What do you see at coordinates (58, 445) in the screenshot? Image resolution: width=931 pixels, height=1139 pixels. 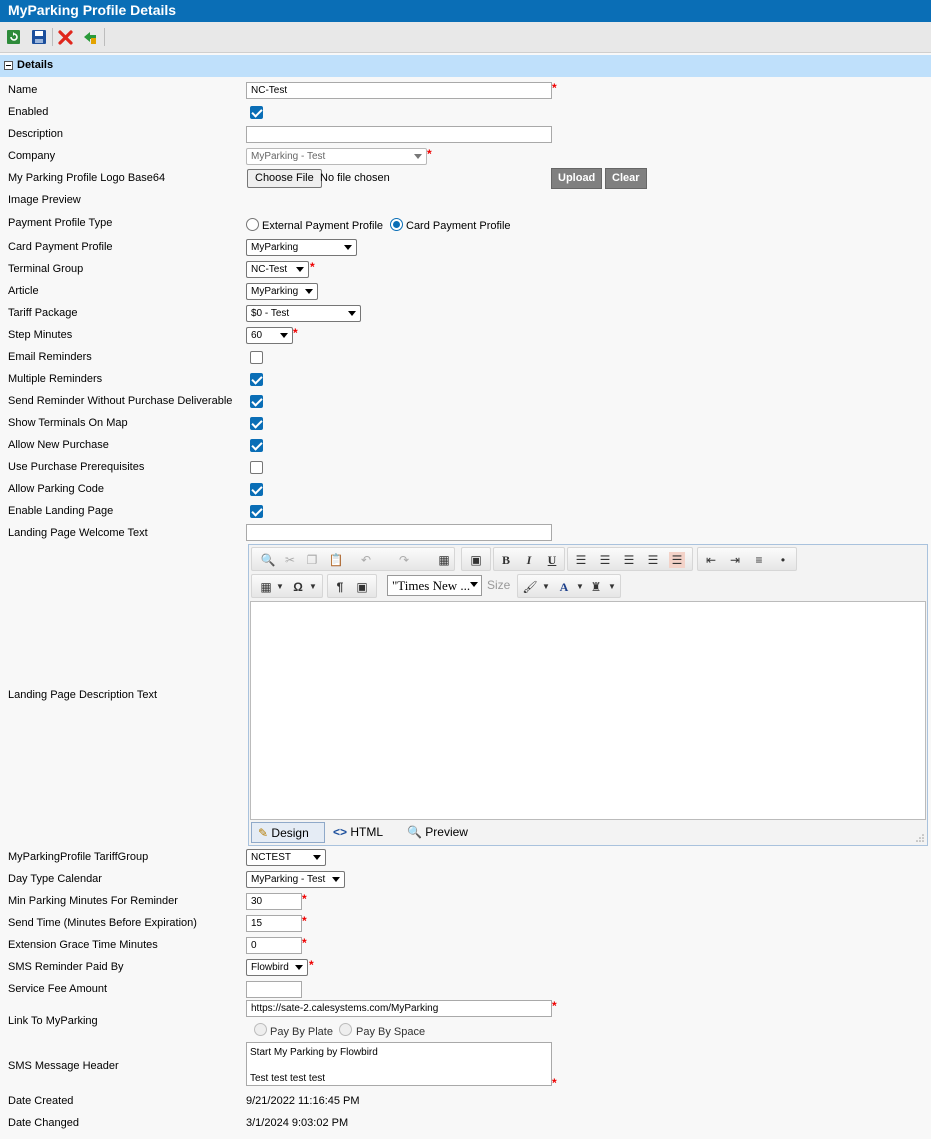 I see `allow-new-purchase-label: Allow New Purchase` at bounding box center [58, 445].